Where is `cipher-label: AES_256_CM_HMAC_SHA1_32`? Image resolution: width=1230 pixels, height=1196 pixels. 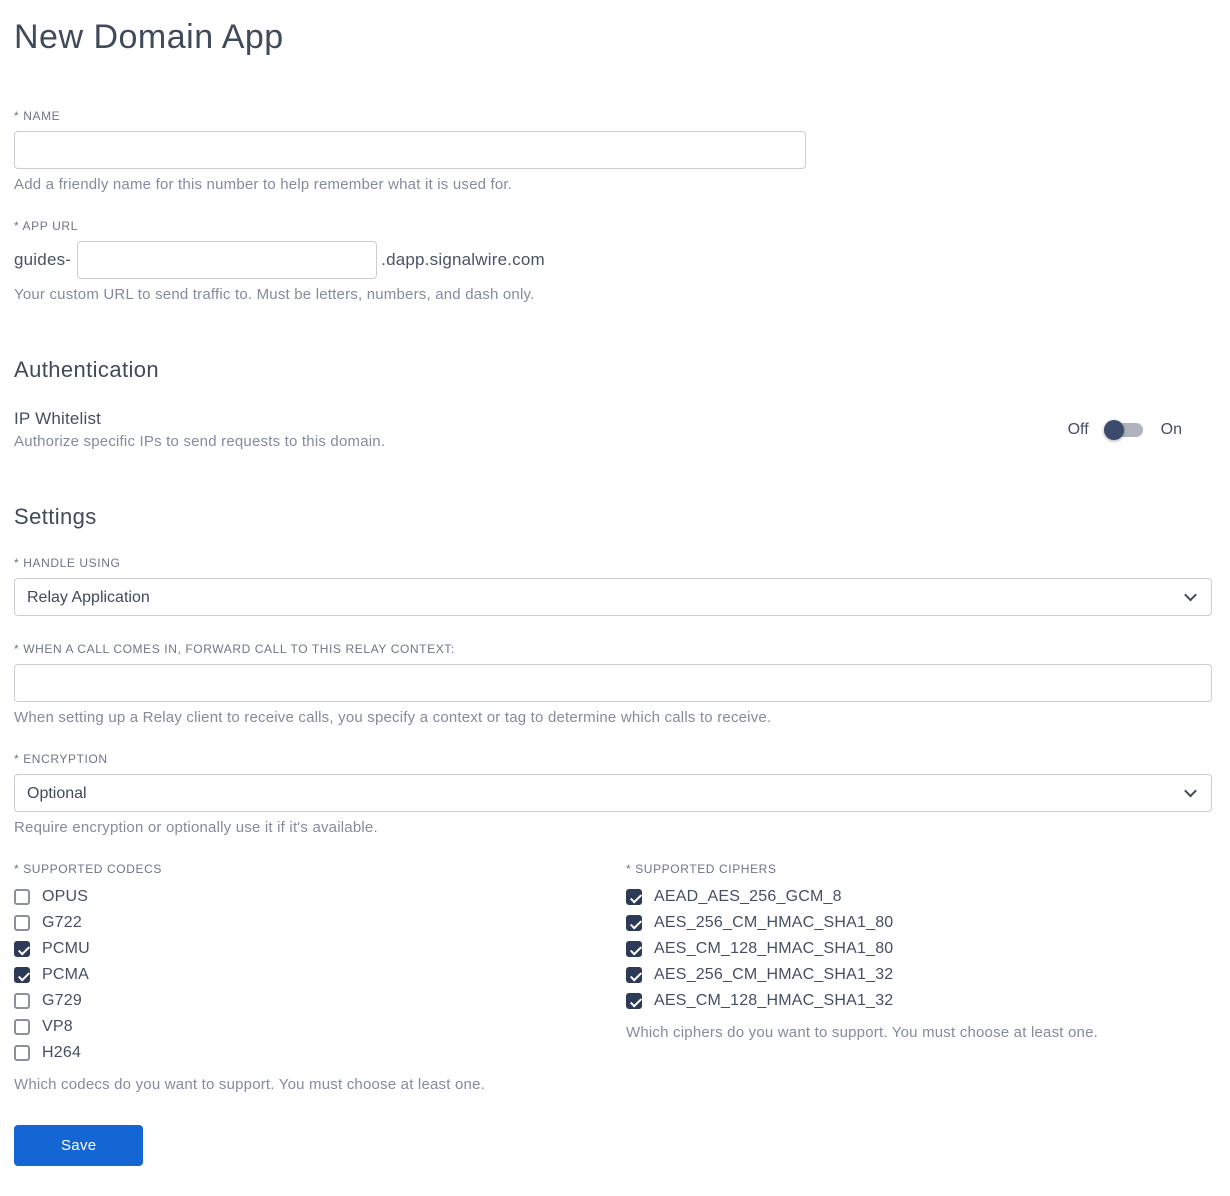
cipher-label: AES_256_CM_HMAC_SHA1_32 is located at coordinates (774, 974).